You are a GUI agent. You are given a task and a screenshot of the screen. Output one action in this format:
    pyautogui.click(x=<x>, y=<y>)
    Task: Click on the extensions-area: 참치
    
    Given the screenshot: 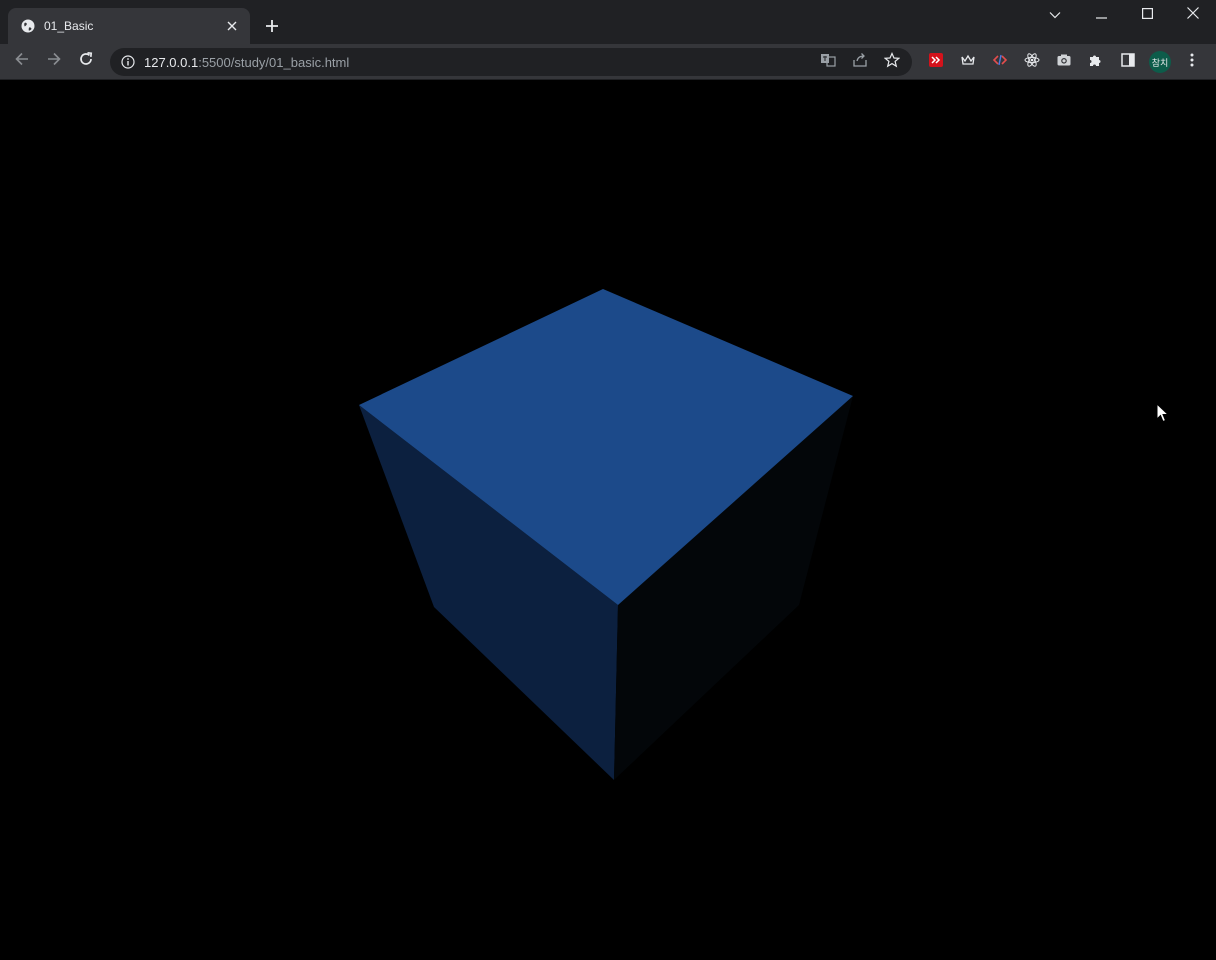 What is the action you would take?
    pyautogui.click(x=1064, y=62)
    